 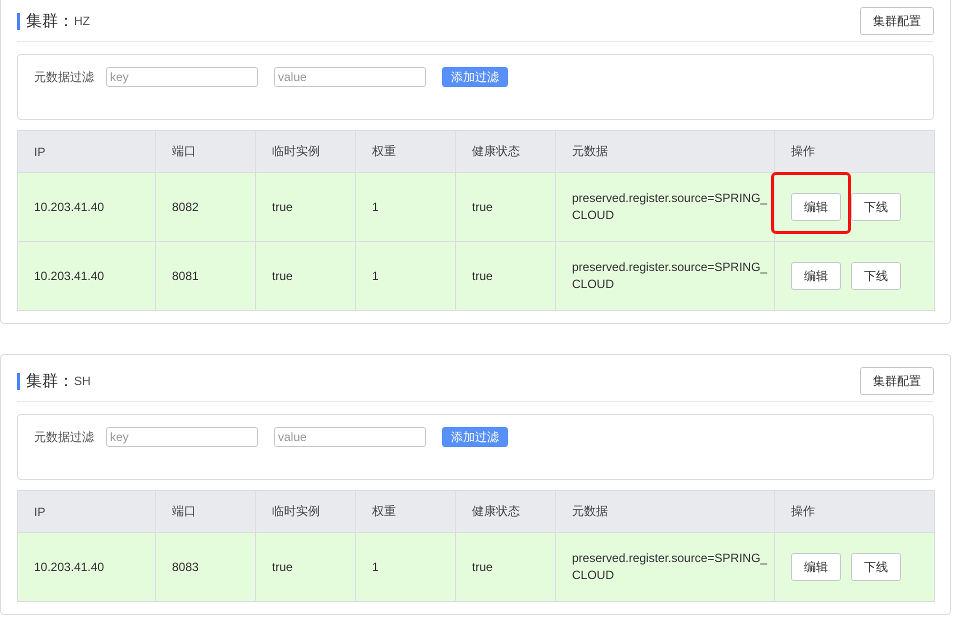 What do you see at coordinates (82, 381) in the screenshot?
I see `cluster-name: SH` at bounding box center [82, 381].